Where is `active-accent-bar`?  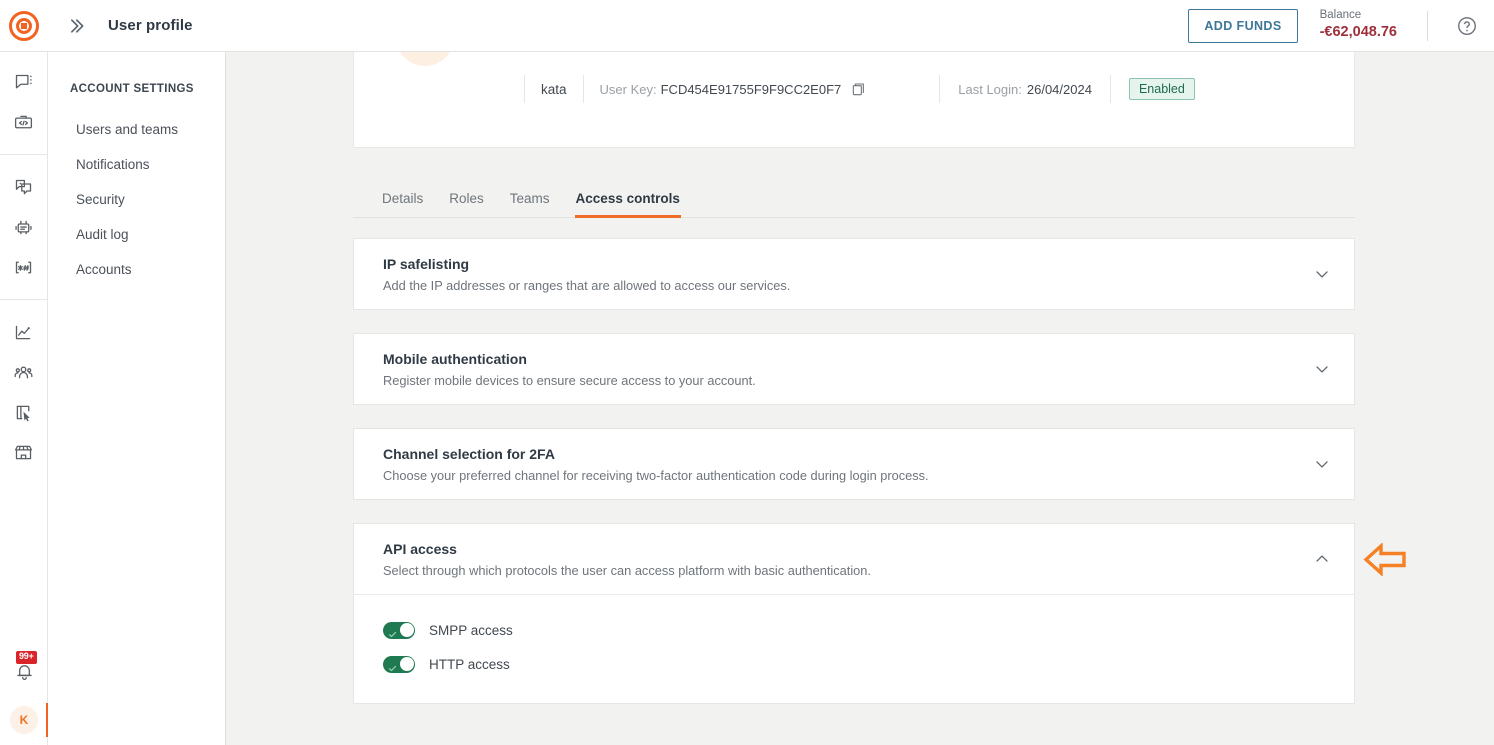 active-accent-bar is located at coordinates (47, 720).